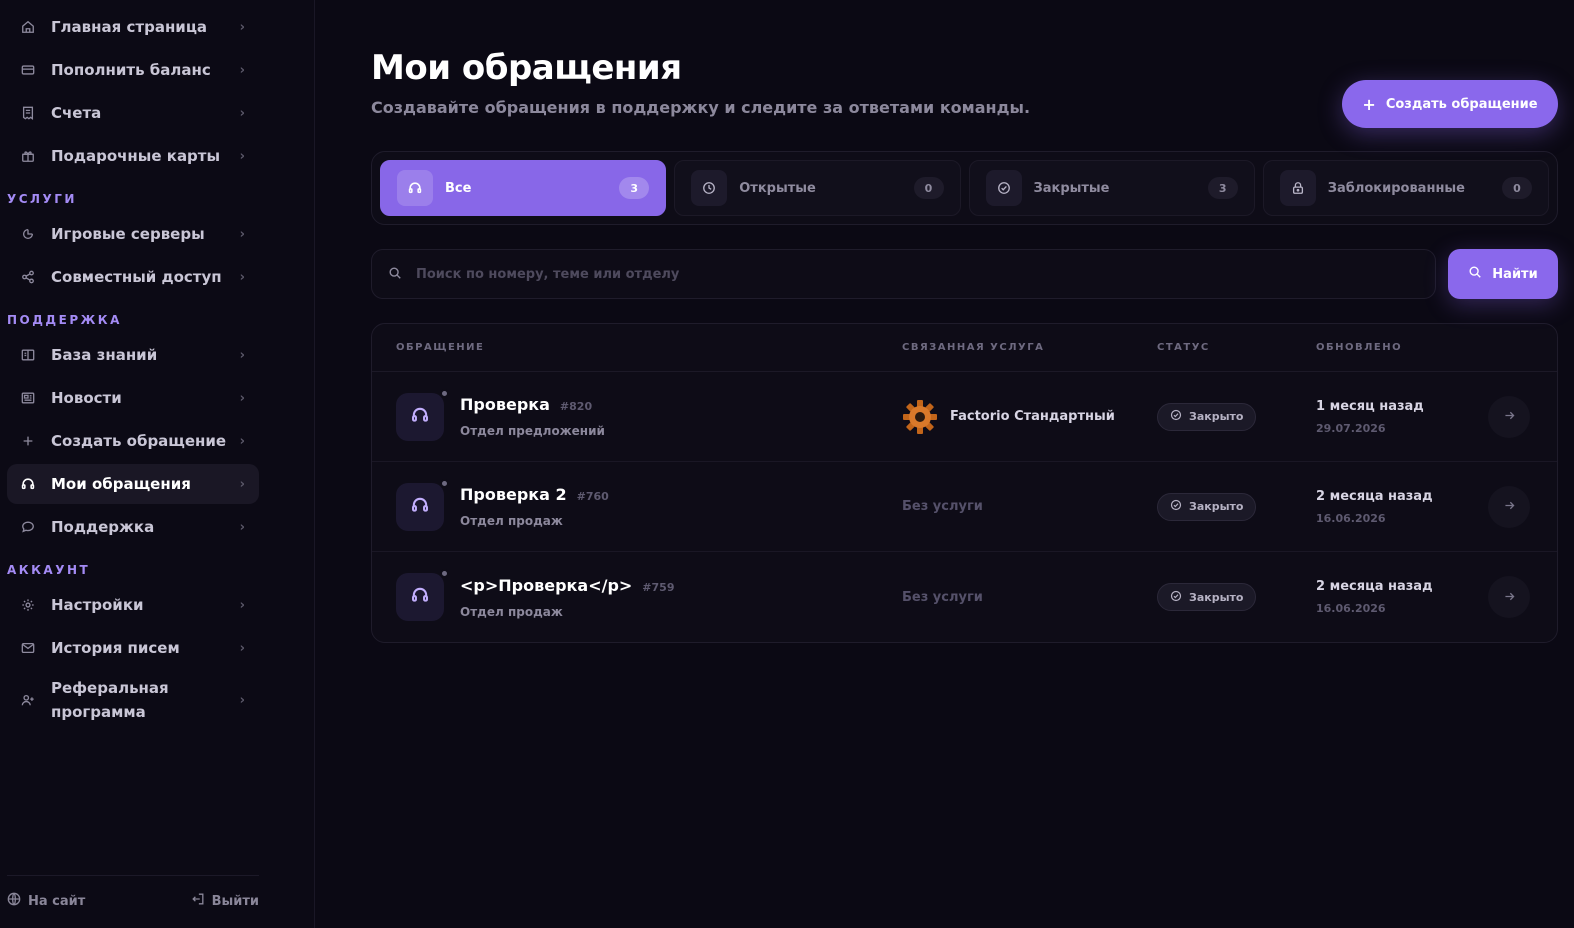 This screenshot has height=928, width=1574. Describe the element at coordinates (458, 188) in the screenshot. I see `tab-label: Все` at that location.